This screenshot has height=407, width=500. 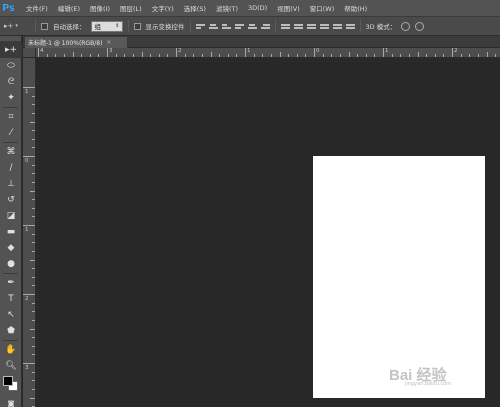 I want to click on path-selection-icon: ↖, so click(x=11, y=315).